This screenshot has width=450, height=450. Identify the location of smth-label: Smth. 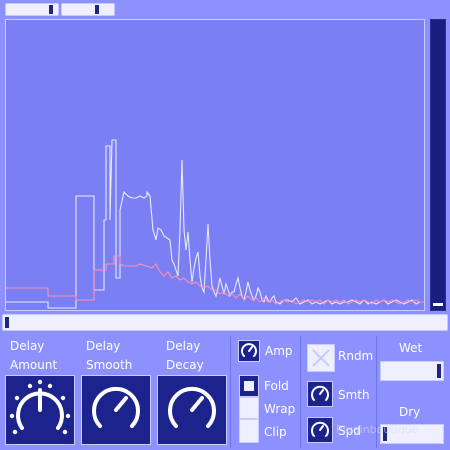
(354, 395).